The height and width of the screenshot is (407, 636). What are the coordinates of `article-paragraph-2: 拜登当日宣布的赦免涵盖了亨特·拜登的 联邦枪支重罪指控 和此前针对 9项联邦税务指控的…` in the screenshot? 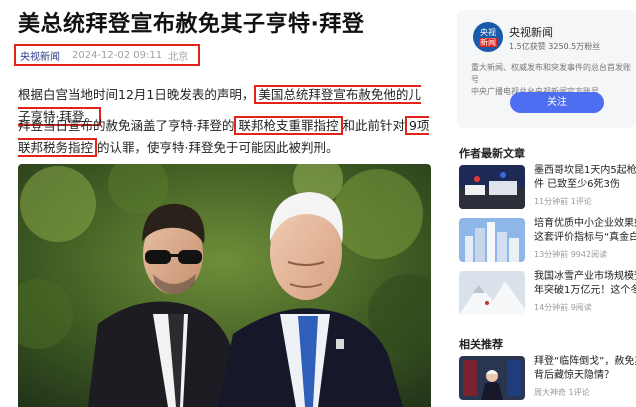 It's located at (225, 137).